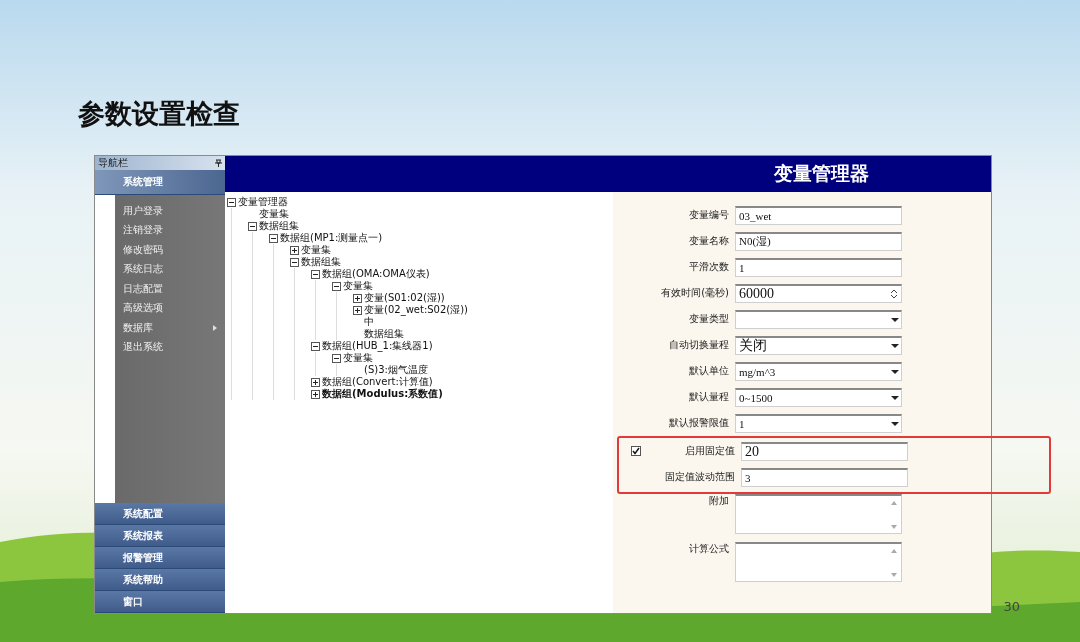 The image size is (1080, 642). I want to click on nav-item: 用户登录, so click(174, 211).